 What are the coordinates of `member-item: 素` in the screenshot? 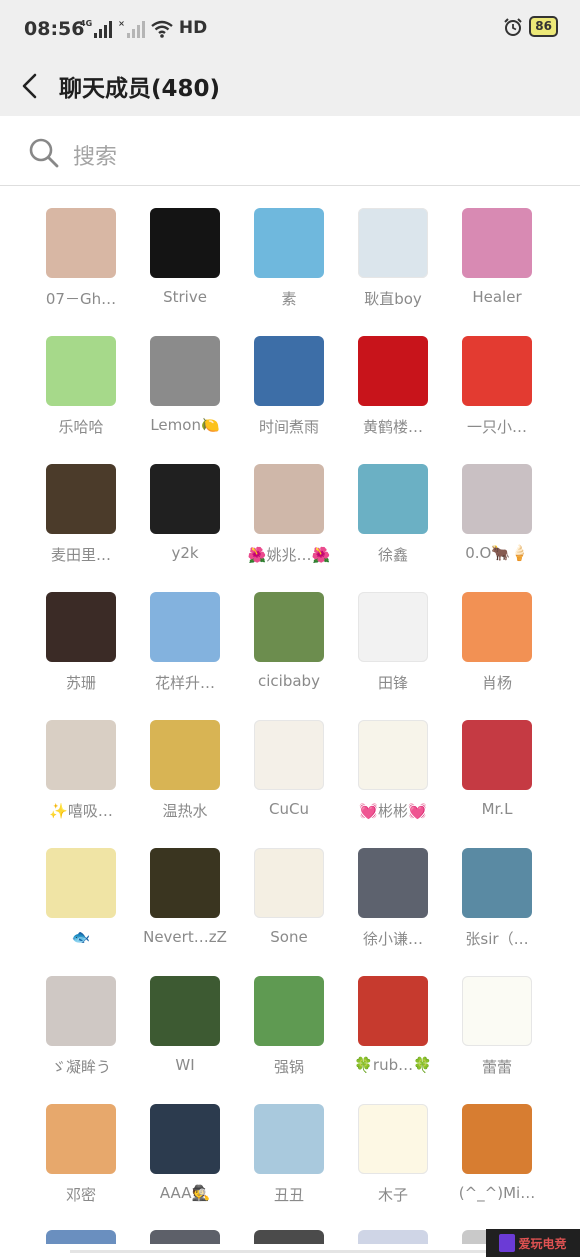 It's located at (289, 272).